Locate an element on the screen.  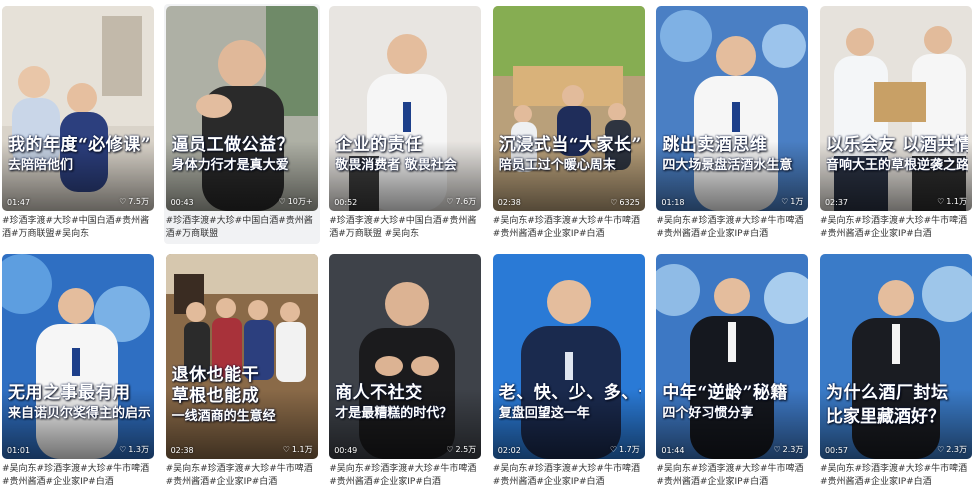
caption-line-1: 商人不社交 is located at coordinates (379, 393).